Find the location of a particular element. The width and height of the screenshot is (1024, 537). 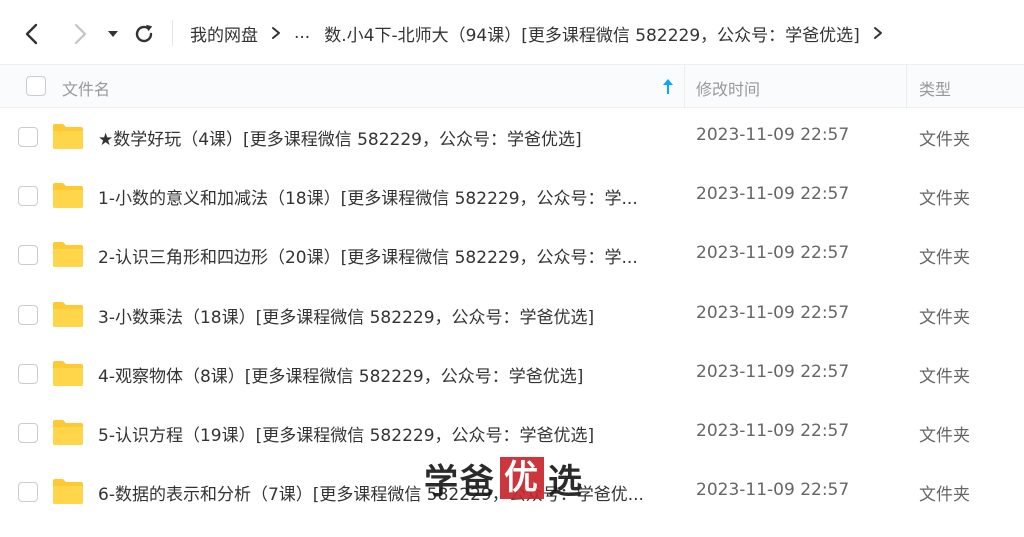

chevron-left-icon is located at coordinates (31, 34).